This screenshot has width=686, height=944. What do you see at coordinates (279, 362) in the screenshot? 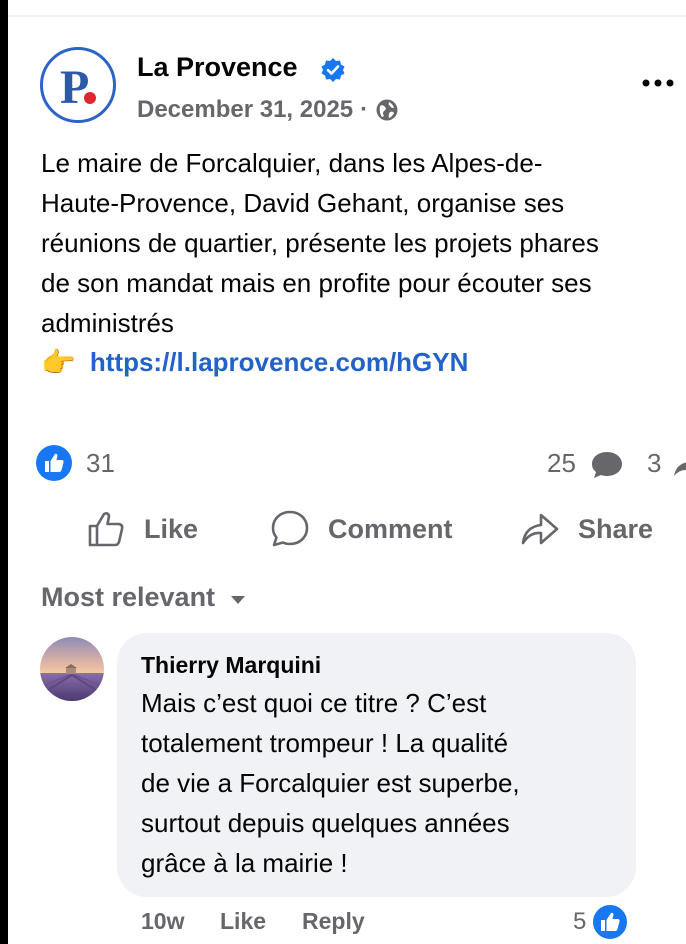
I see `post-link: https://l.laprovence.com/hGYN` at bounding box center [279, 362].